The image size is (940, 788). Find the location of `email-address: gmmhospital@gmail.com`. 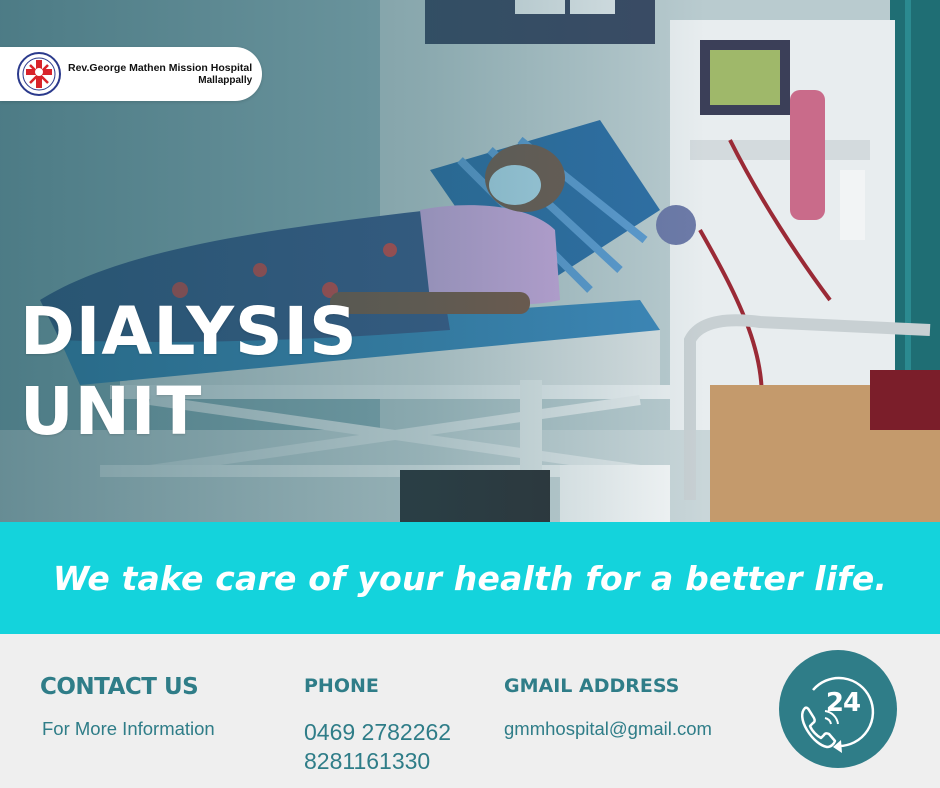

email-address: gmmhospital@gmail.com is located at coordinates (608, 729).